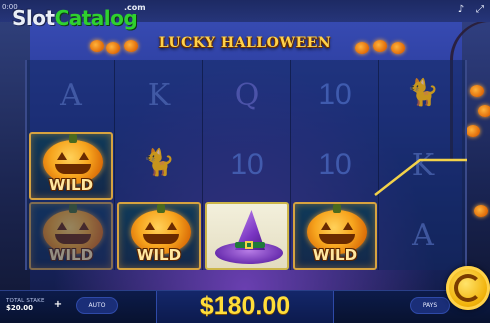 This screenshot has height=323, width=490. Describe the element at coordinates (480, 10) in the screenshot. I see `fullscreen-icon: ⤢` at that location.